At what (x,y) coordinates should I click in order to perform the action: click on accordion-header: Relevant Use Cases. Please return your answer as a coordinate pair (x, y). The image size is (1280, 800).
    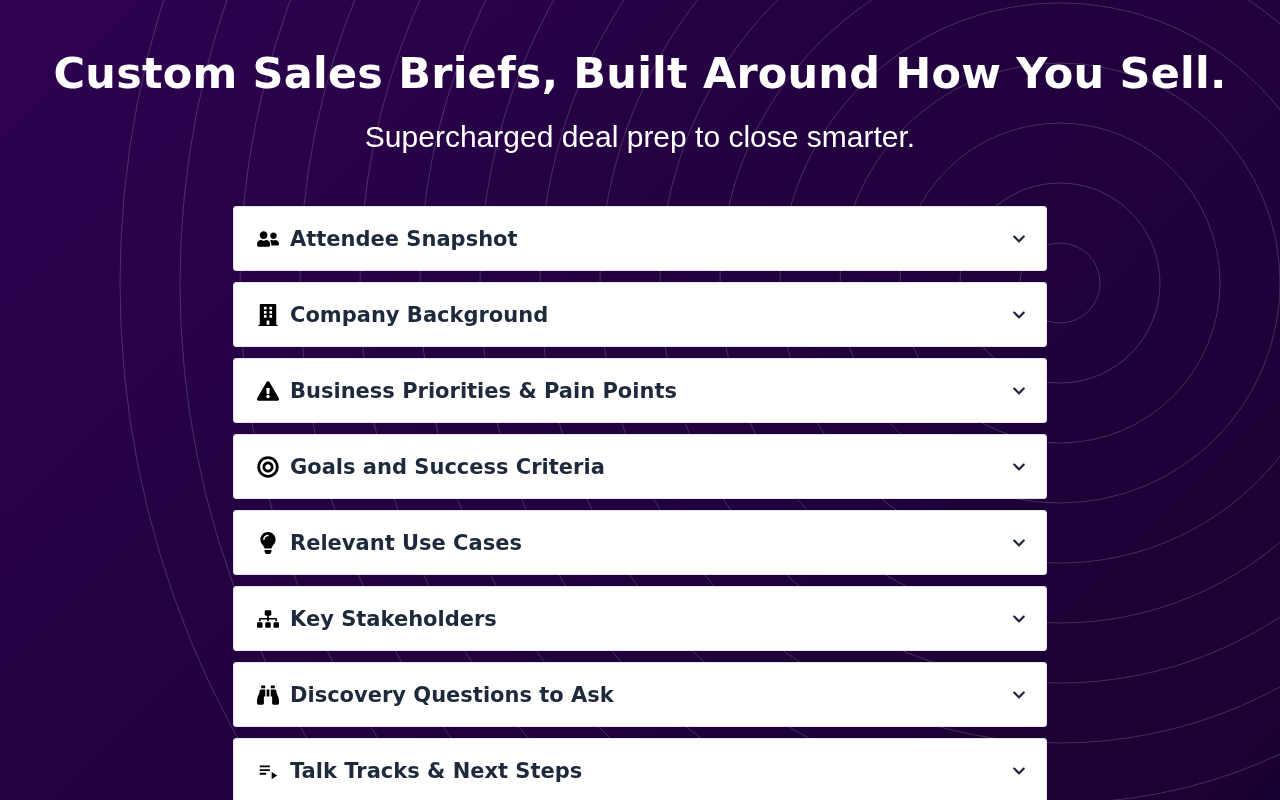
    Looking at the image, I should click on (640, 542).